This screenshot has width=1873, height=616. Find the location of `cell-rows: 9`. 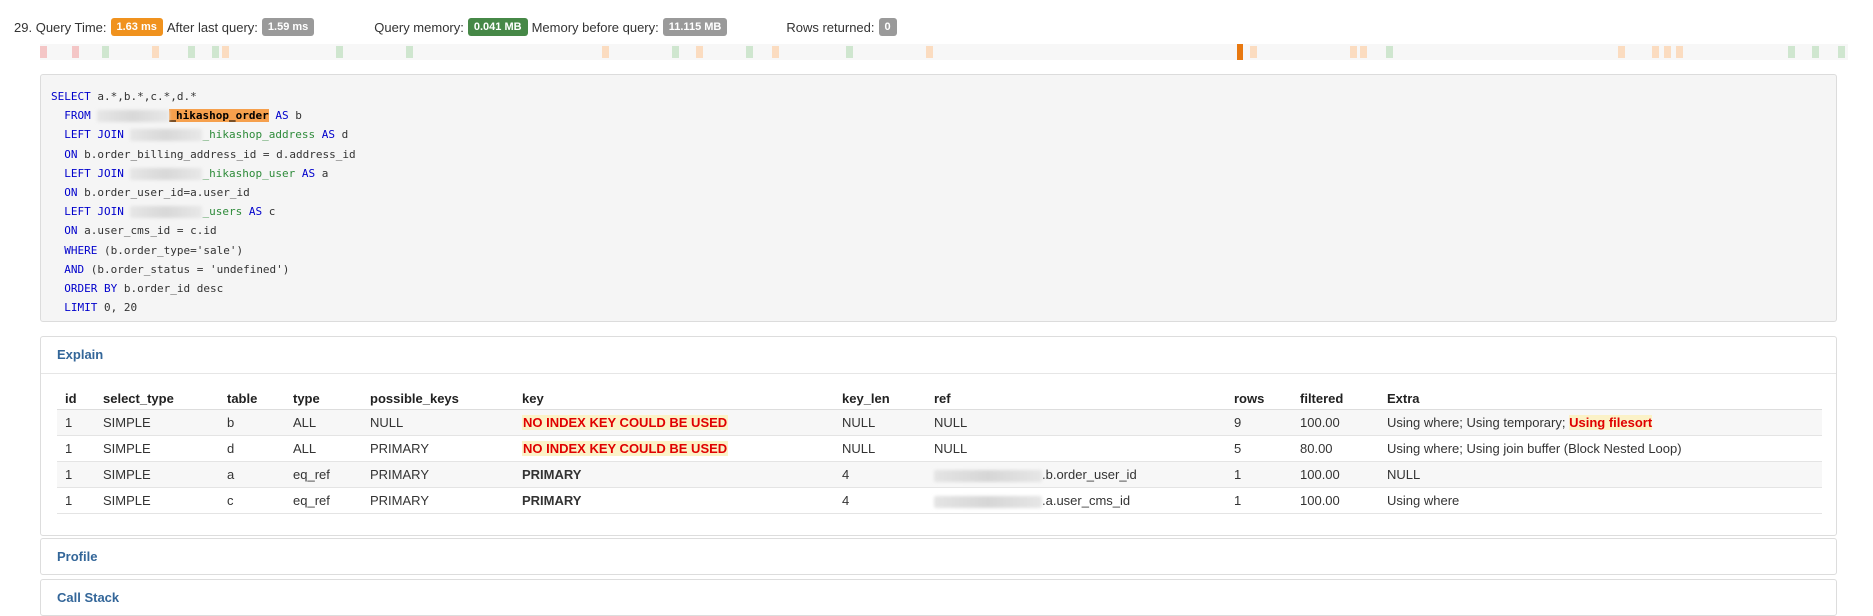

cell-rows: 9 is located at coordinates (1259, 422).